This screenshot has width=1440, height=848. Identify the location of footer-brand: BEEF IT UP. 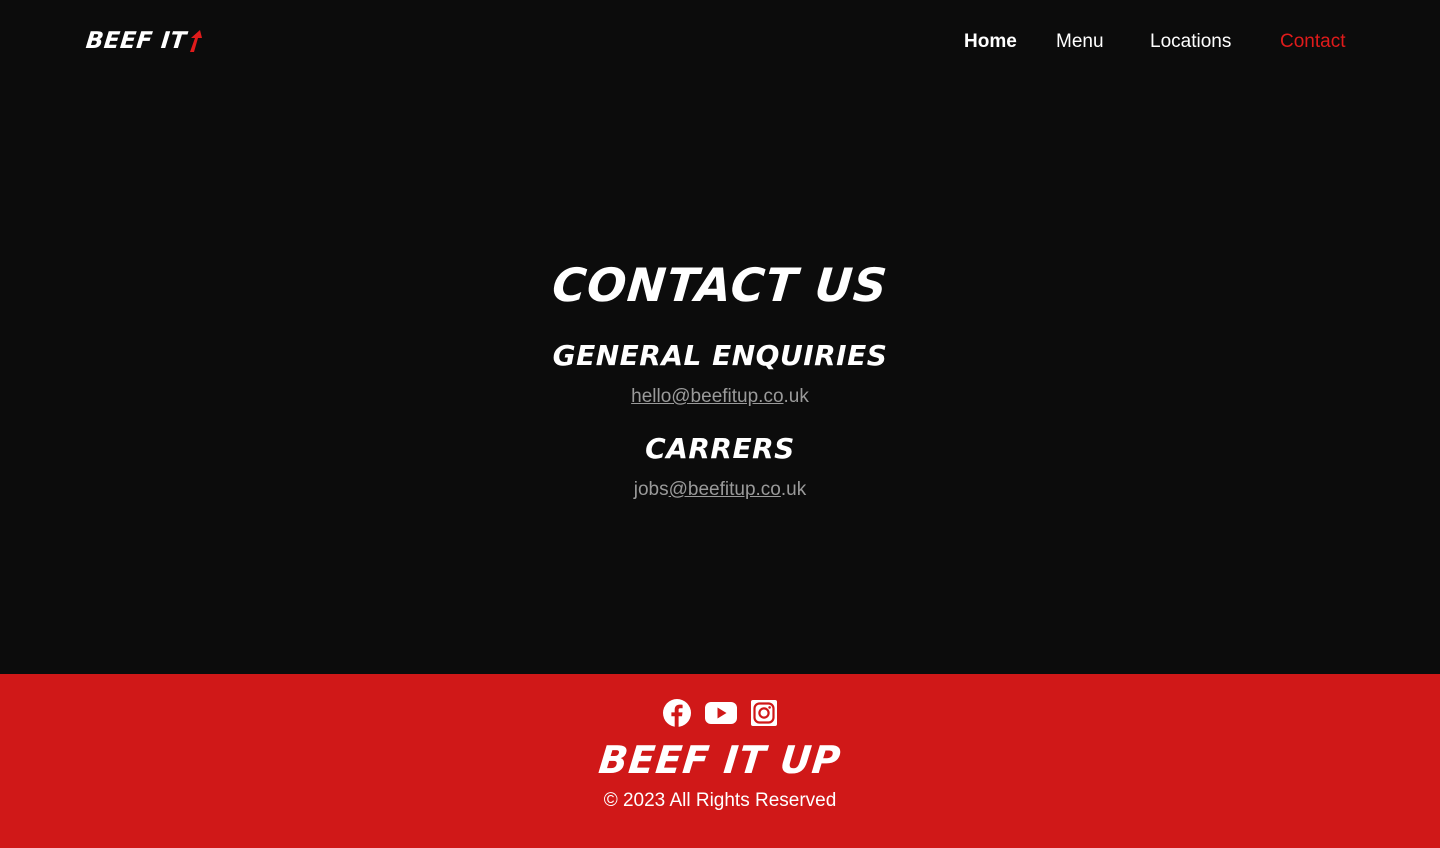
(720, 760).